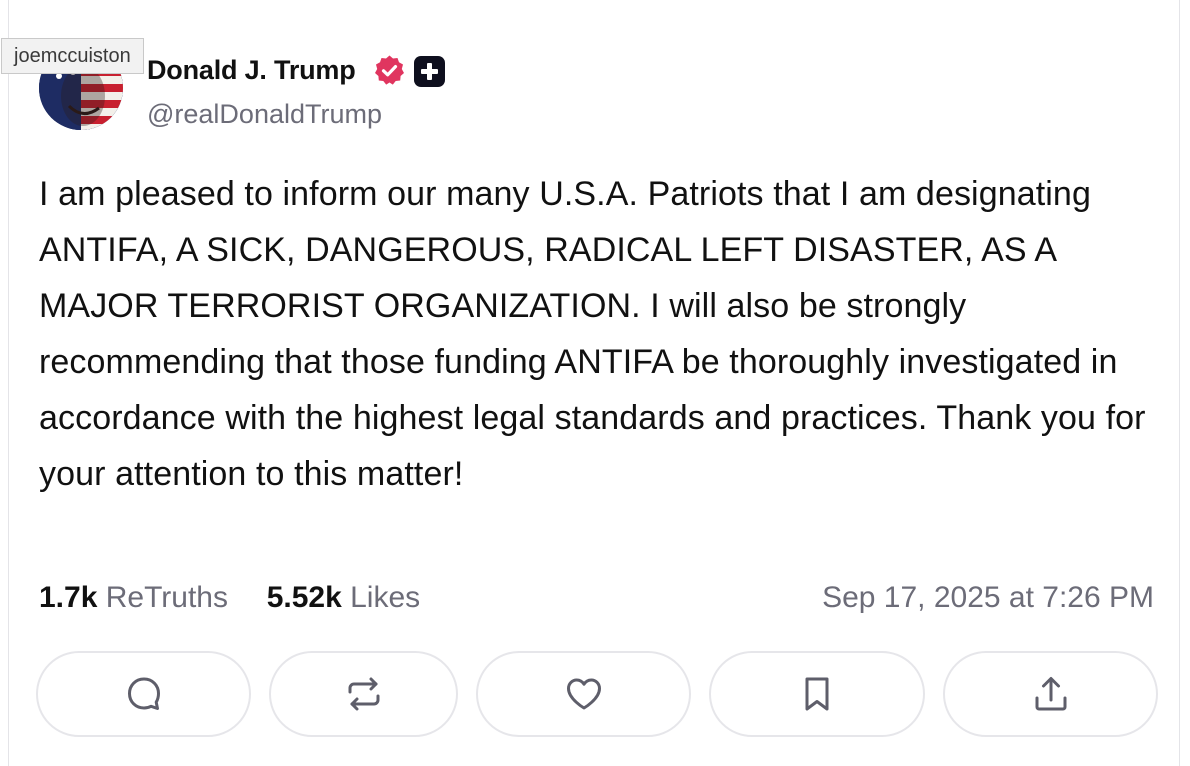 The image size is (1190, 766). Describe the element at coordinates (429, 71) in the screenshot. I see `plus-badge-icon` at that location.